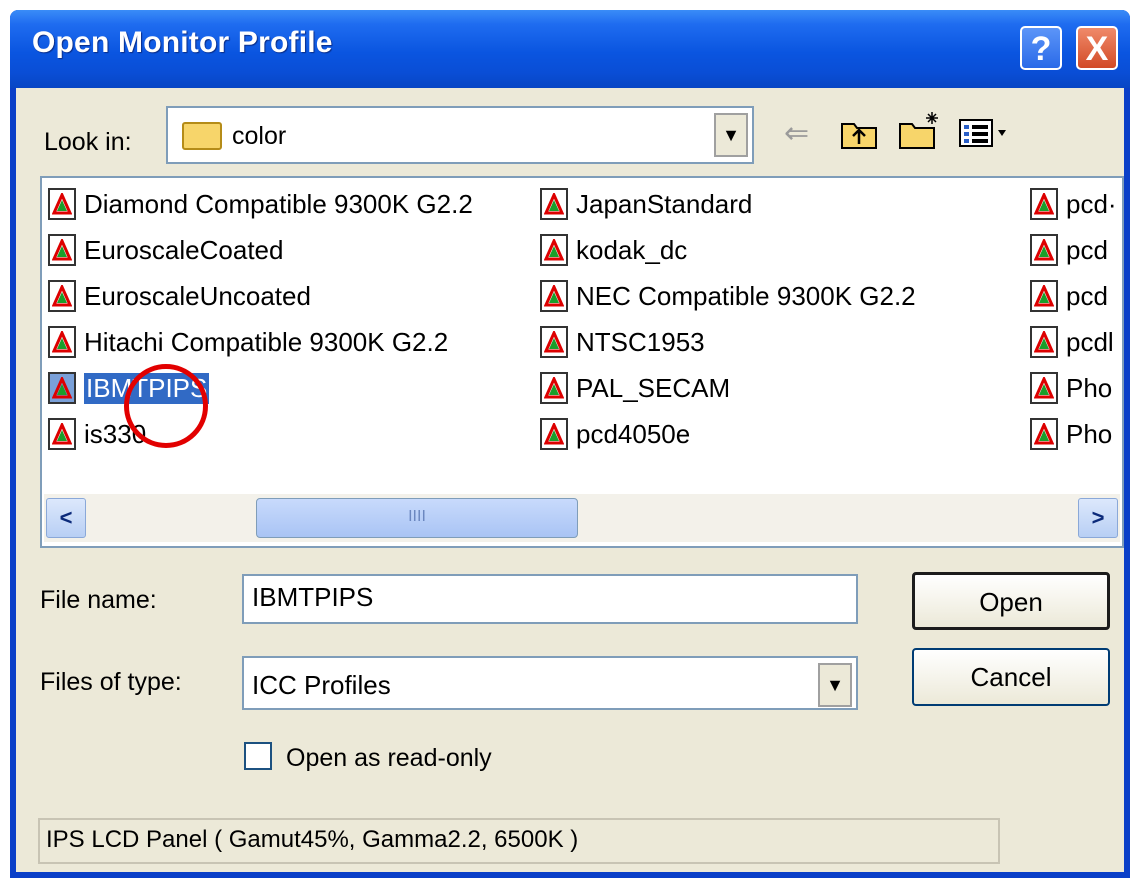 The image size is (1133, 884). Describe the element at coordinates (66, 518) in the screenshot. I see `scroll-left-button: <` at that location.